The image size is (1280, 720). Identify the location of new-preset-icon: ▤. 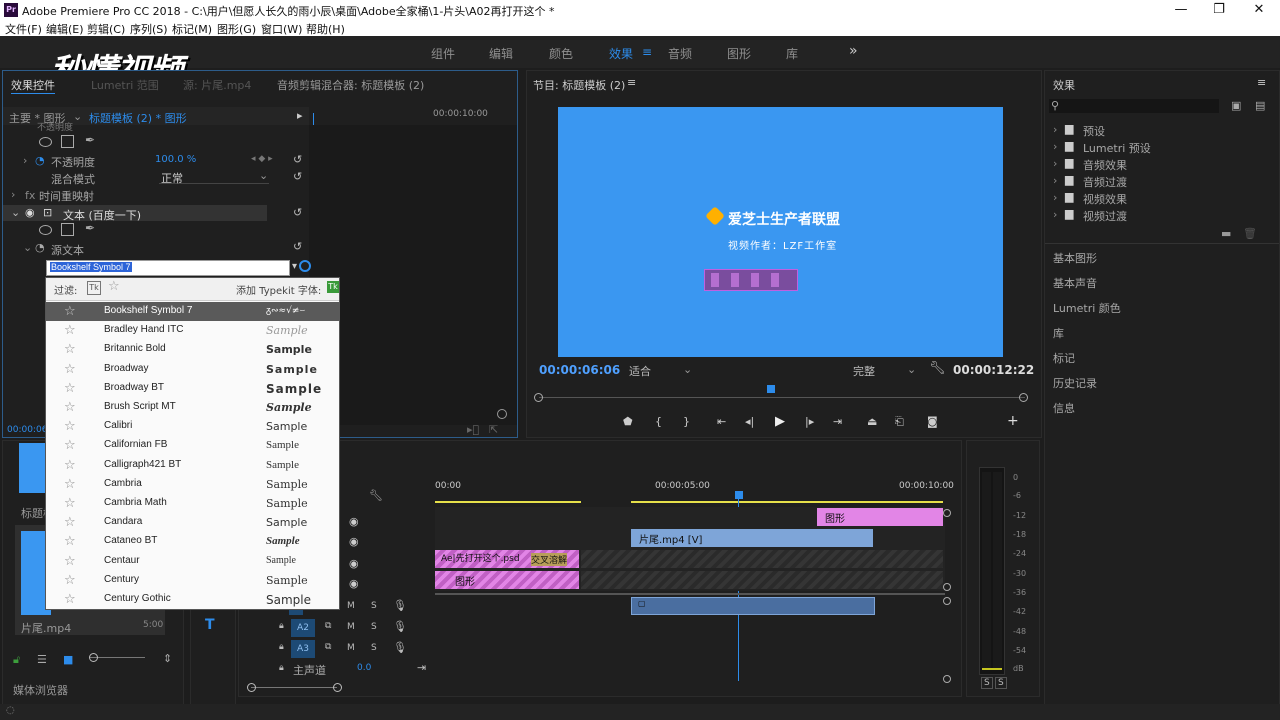
(1260, 105).